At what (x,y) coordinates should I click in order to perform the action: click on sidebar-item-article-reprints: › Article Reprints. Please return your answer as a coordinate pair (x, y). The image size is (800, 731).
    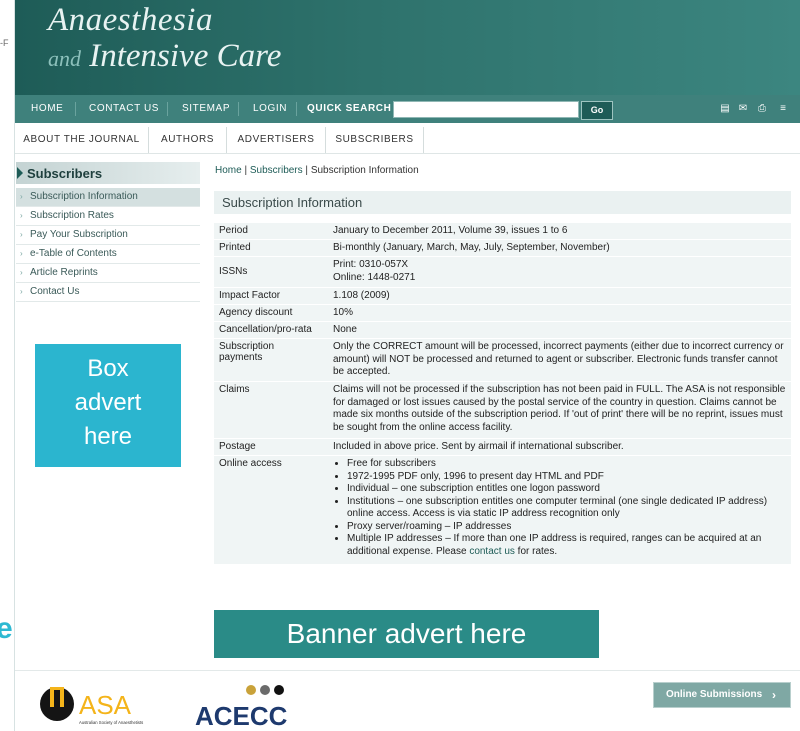
    Looking at the image, I should click on (108, 273).